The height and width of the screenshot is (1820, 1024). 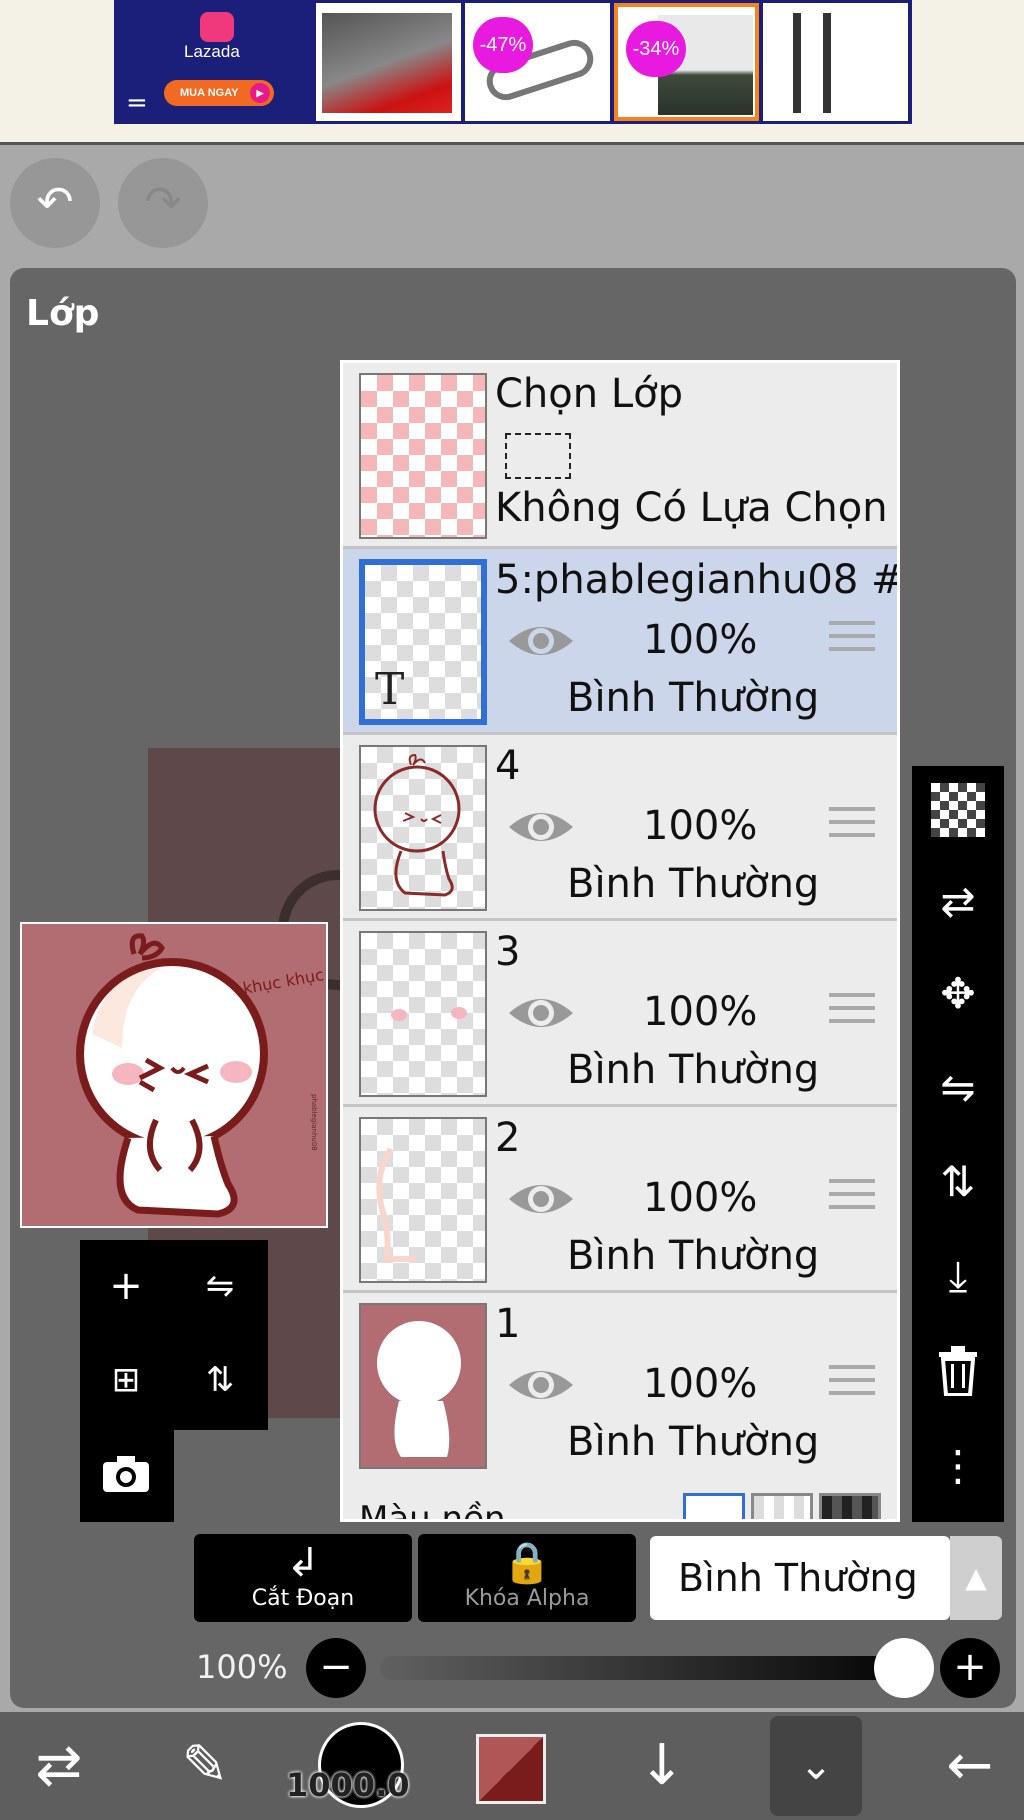 I want to click on layer-name: 1, so click(x=508, y=1324).